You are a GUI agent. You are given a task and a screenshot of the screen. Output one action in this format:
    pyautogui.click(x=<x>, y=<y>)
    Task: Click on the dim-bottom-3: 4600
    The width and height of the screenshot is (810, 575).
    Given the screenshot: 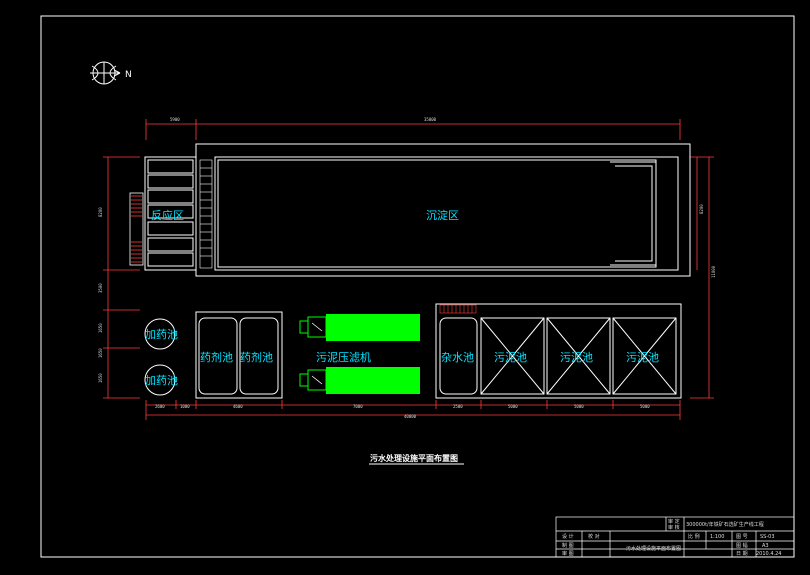 What is the action you would take?
    pyautogui.click(x=238, y=406)
    